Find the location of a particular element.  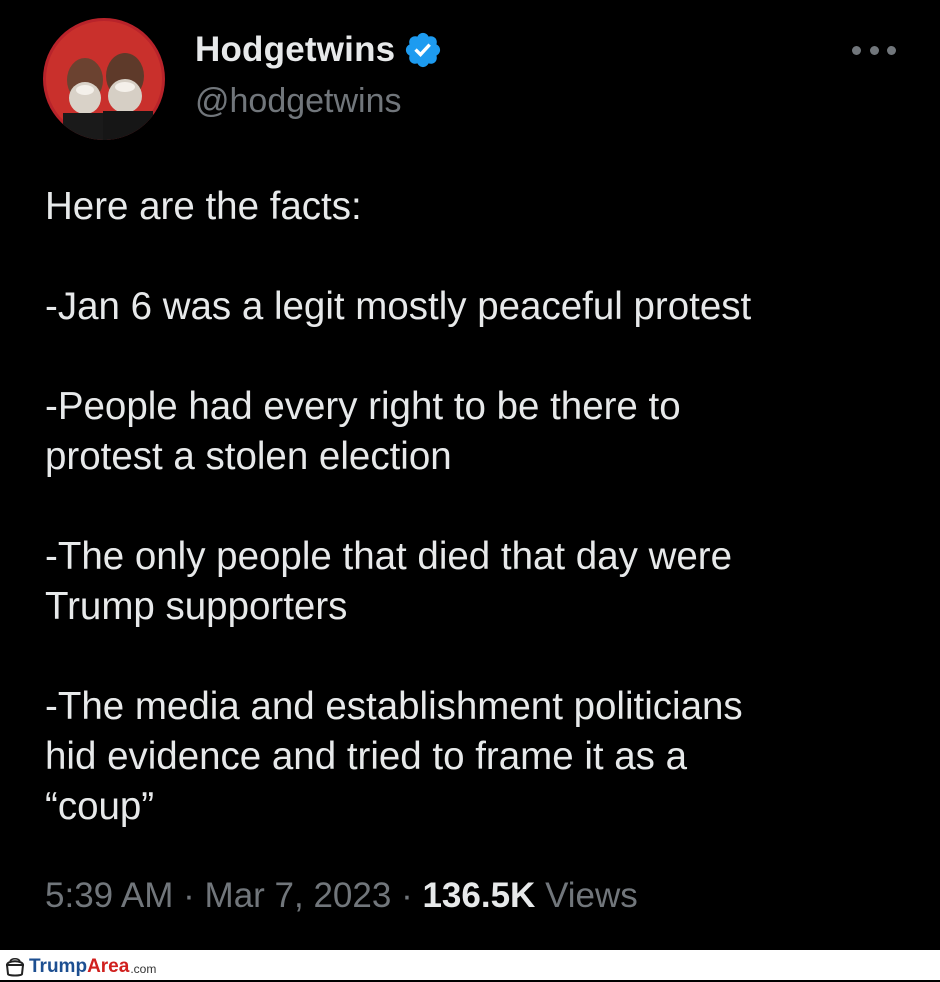

tweet-meta: 5:39 AM · Mar 7, 2023 · 136.5K Views is located at coordinates (341, 896).